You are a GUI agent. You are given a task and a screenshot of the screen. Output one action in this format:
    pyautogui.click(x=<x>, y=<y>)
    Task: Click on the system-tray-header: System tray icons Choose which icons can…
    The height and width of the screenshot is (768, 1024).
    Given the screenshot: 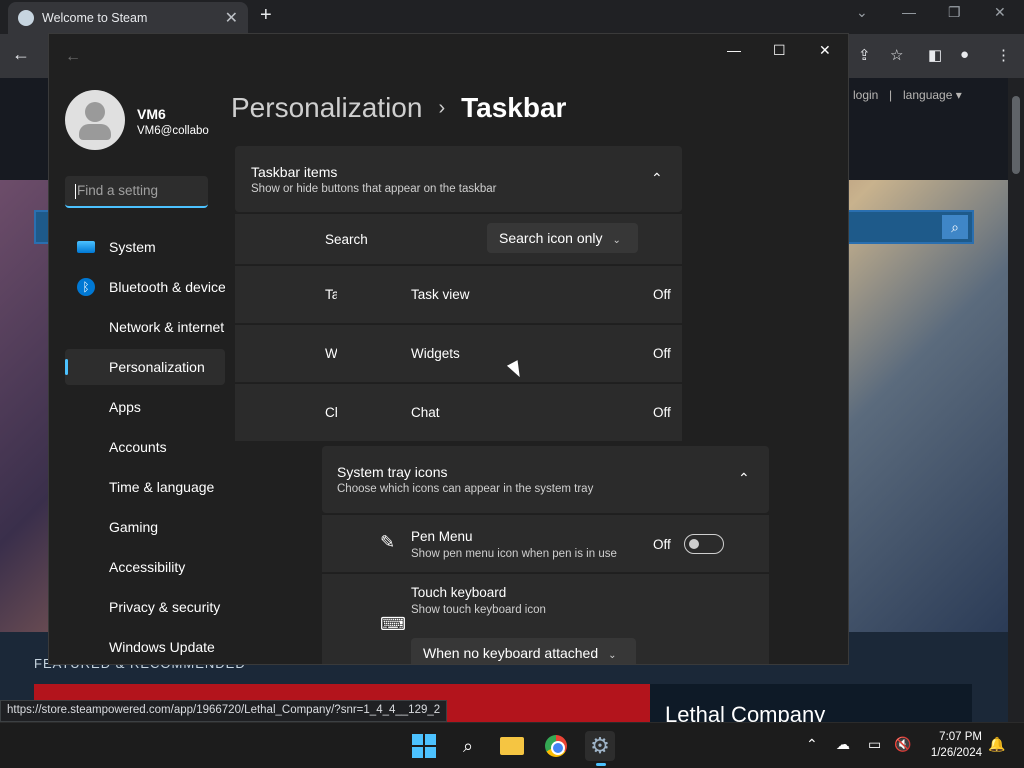 What is the action you would take?
    pyautogui.click(x=545, y=479)
    